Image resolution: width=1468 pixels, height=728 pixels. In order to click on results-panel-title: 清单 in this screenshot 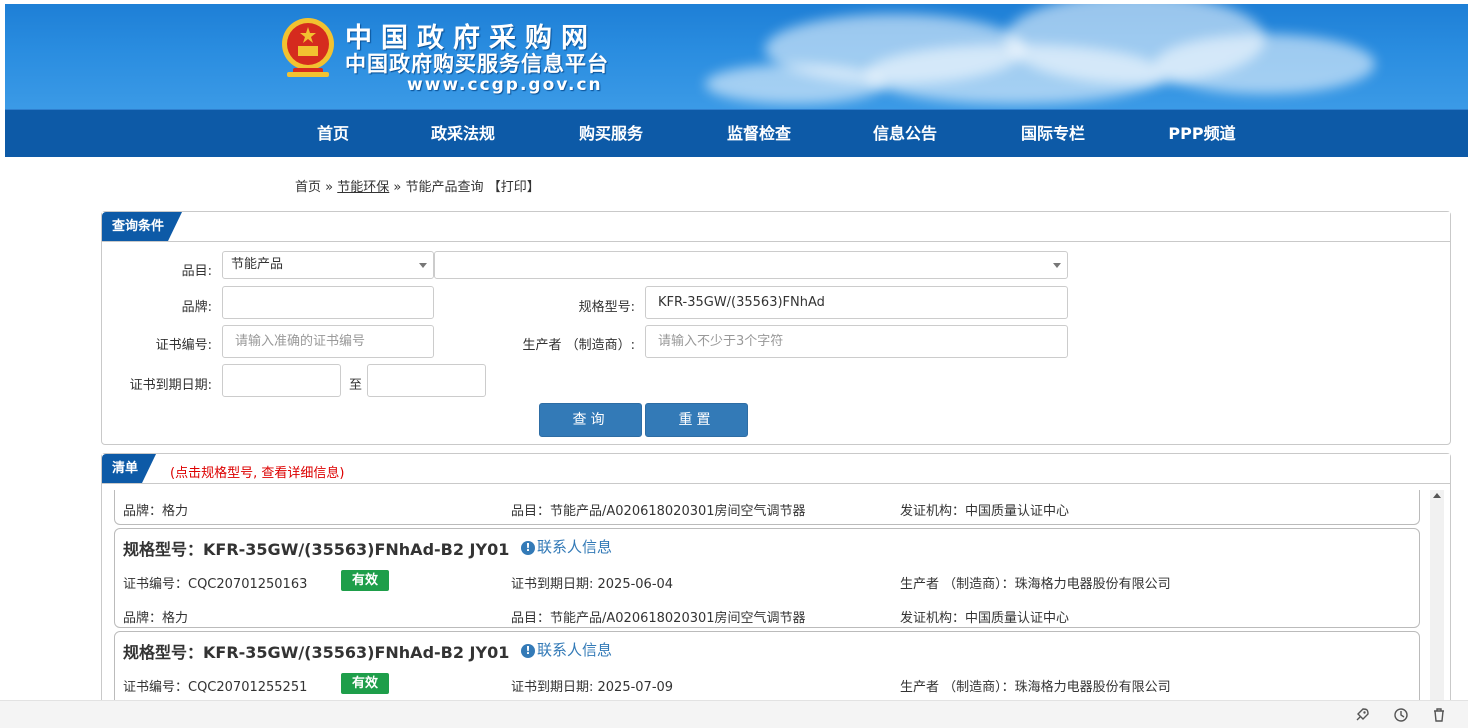, I will do `click(129, 468)`.